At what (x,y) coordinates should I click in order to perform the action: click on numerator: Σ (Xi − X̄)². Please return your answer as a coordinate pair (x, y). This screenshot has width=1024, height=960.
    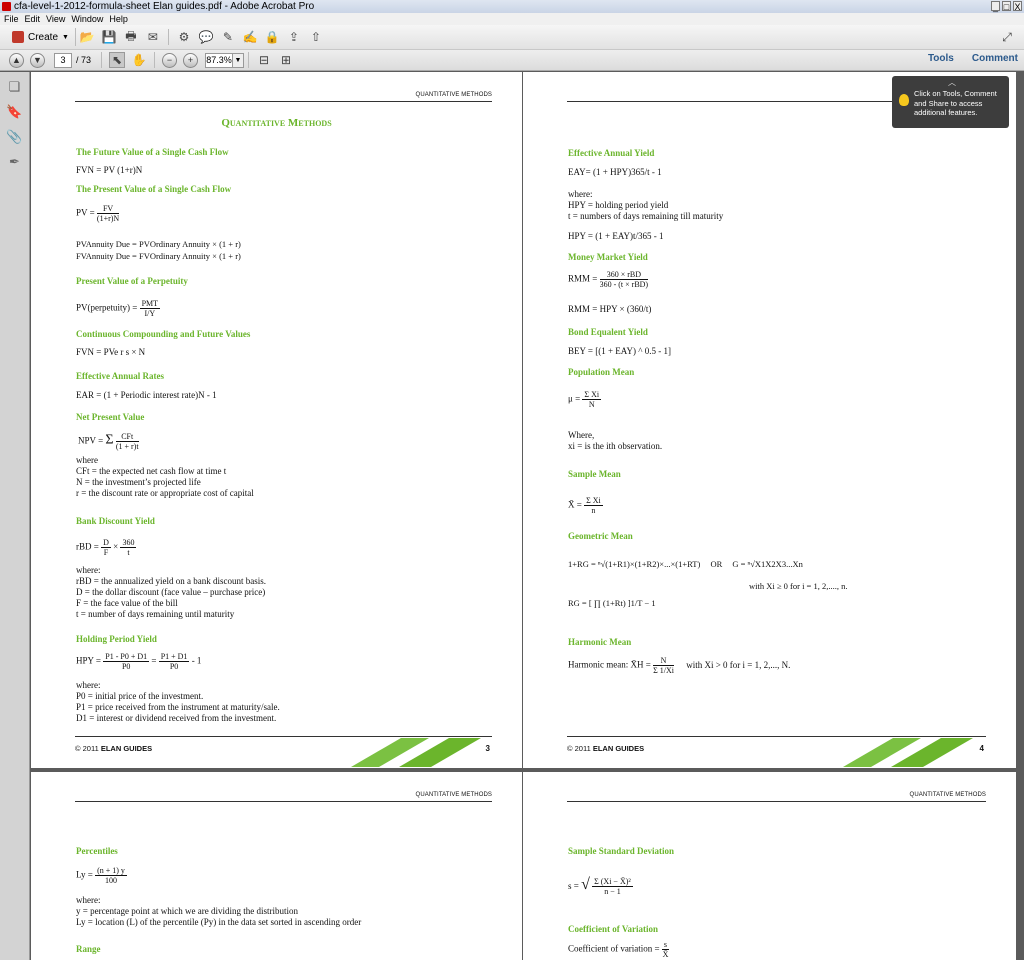
    Looking at the image, I should click on (612, 882).